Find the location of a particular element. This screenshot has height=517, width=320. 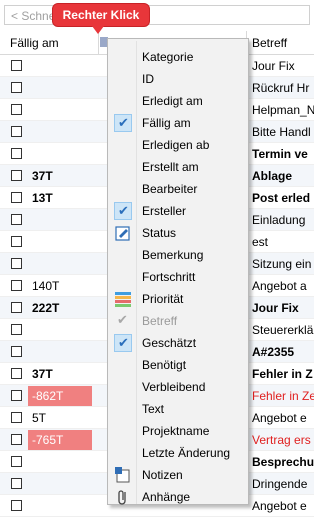

subject-cell: Fehler in Ze is located at coordinates (283, 396).